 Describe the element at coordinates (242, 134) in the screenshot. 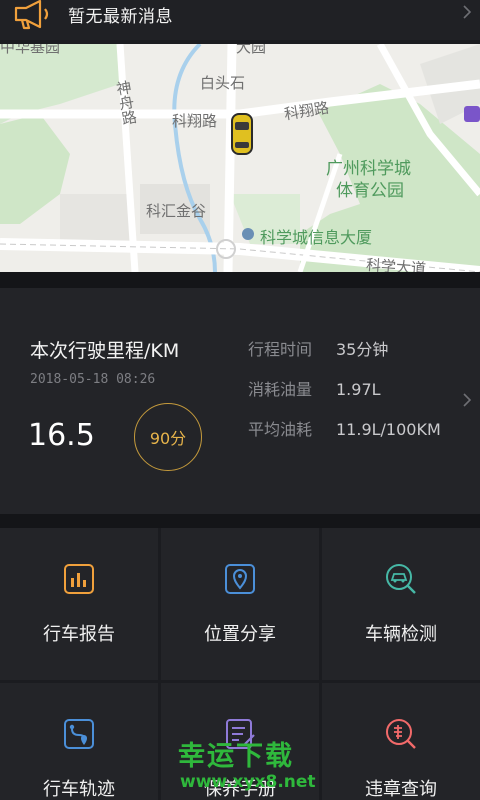

I see `car-marker-icon` at that location.